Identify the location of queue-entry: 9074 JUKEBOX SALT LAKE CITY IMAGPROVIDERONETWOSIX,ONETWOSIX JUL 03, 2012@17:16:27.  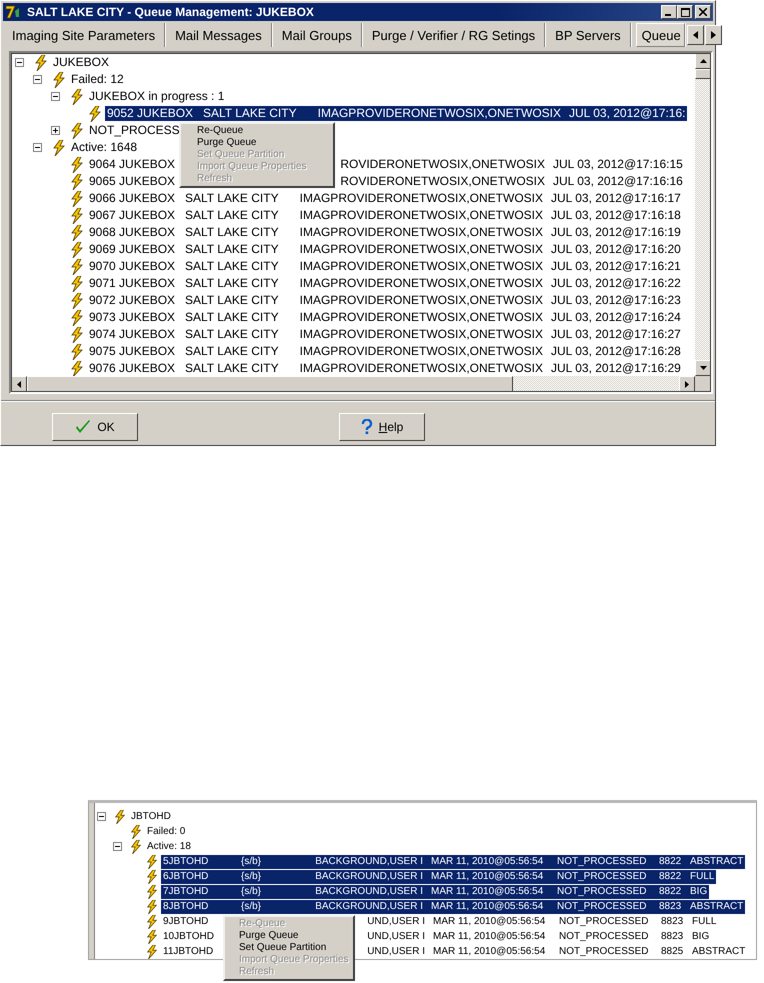
(385, 334).